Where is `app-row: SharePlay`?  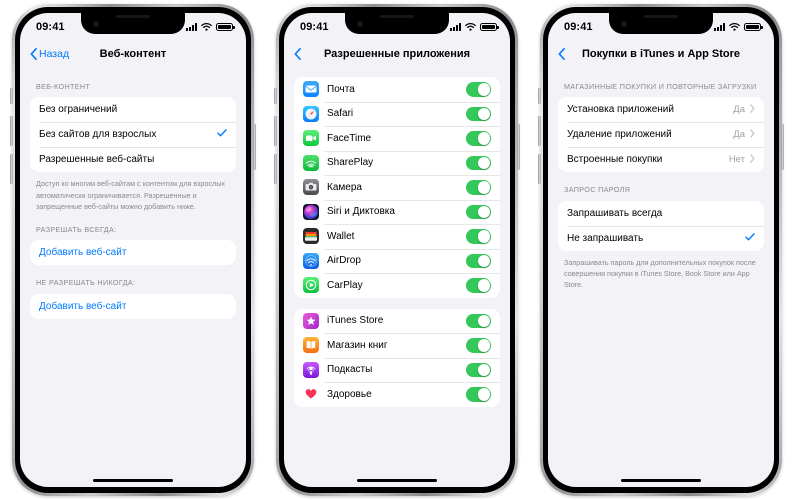
app-row: SharePlay is located at coordinates (397, 163).